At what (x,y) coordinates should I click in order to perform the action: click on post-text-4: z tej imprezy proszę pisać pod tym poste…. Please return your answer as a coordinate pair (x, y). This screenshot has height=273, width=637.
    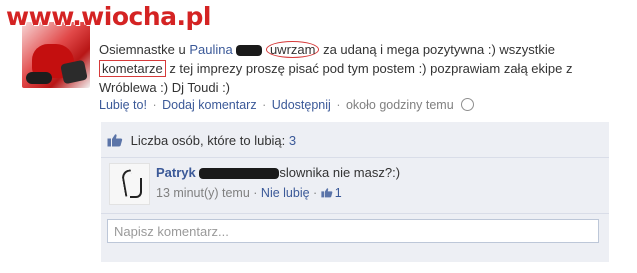
    Looking at the image, I should click on (336, 78).